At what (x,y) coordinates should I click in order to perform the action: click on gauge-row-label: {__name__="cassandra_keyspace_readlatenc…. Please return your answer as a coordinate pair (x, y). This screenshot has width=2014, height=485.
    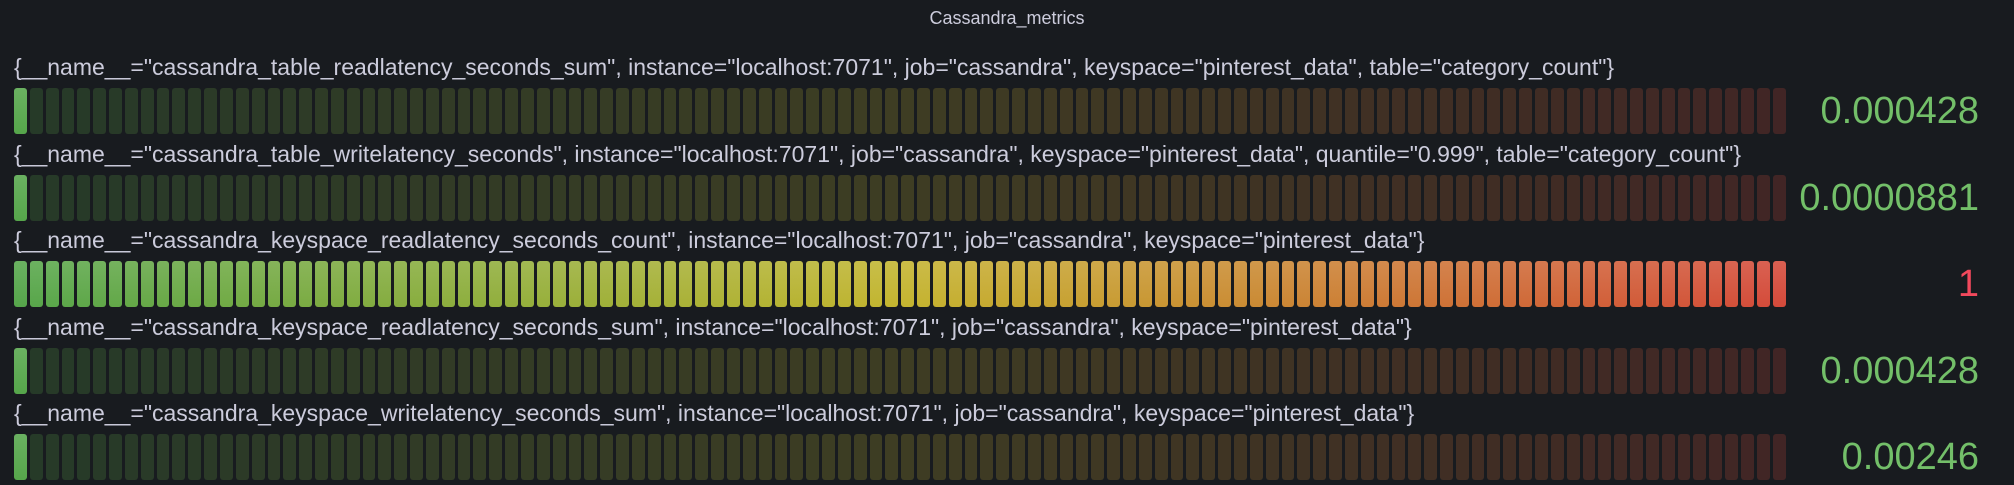
    Looking at the image, I should click on (719, 240).